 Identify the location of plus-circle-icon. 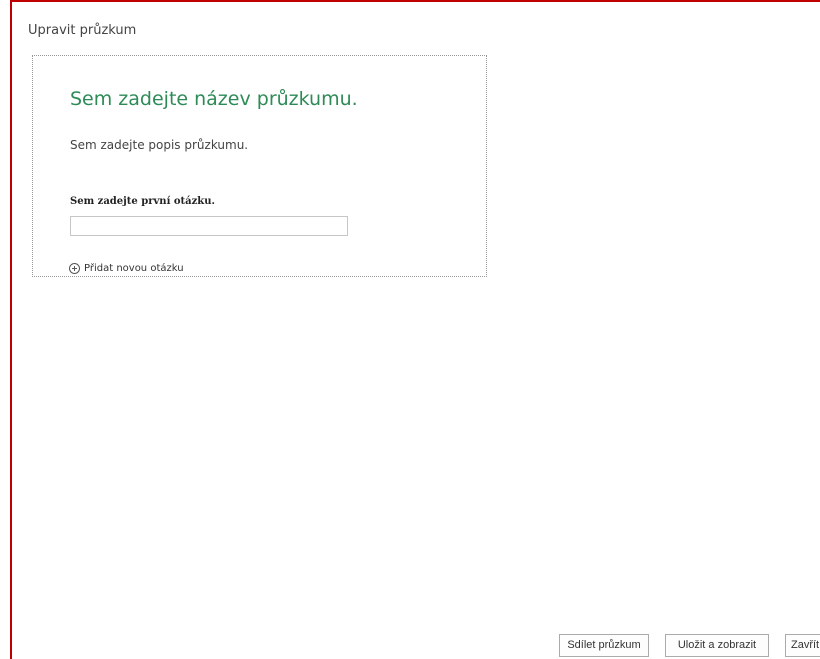
(74, 268).